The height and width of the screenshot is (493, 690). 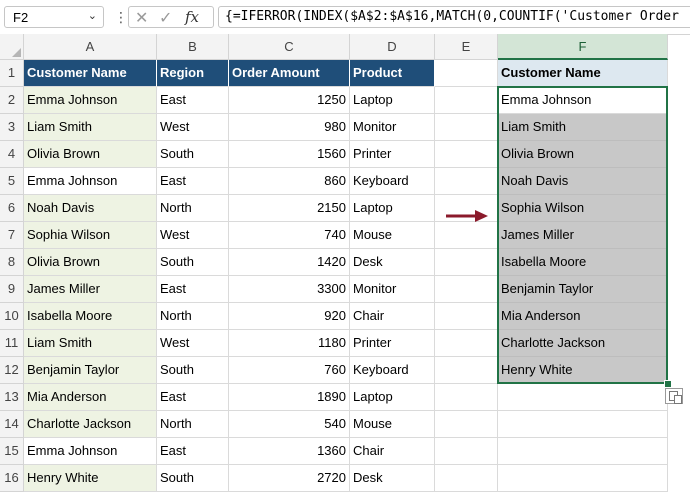 I want to click on row-header-6: 6, so click(x=12, y=208).